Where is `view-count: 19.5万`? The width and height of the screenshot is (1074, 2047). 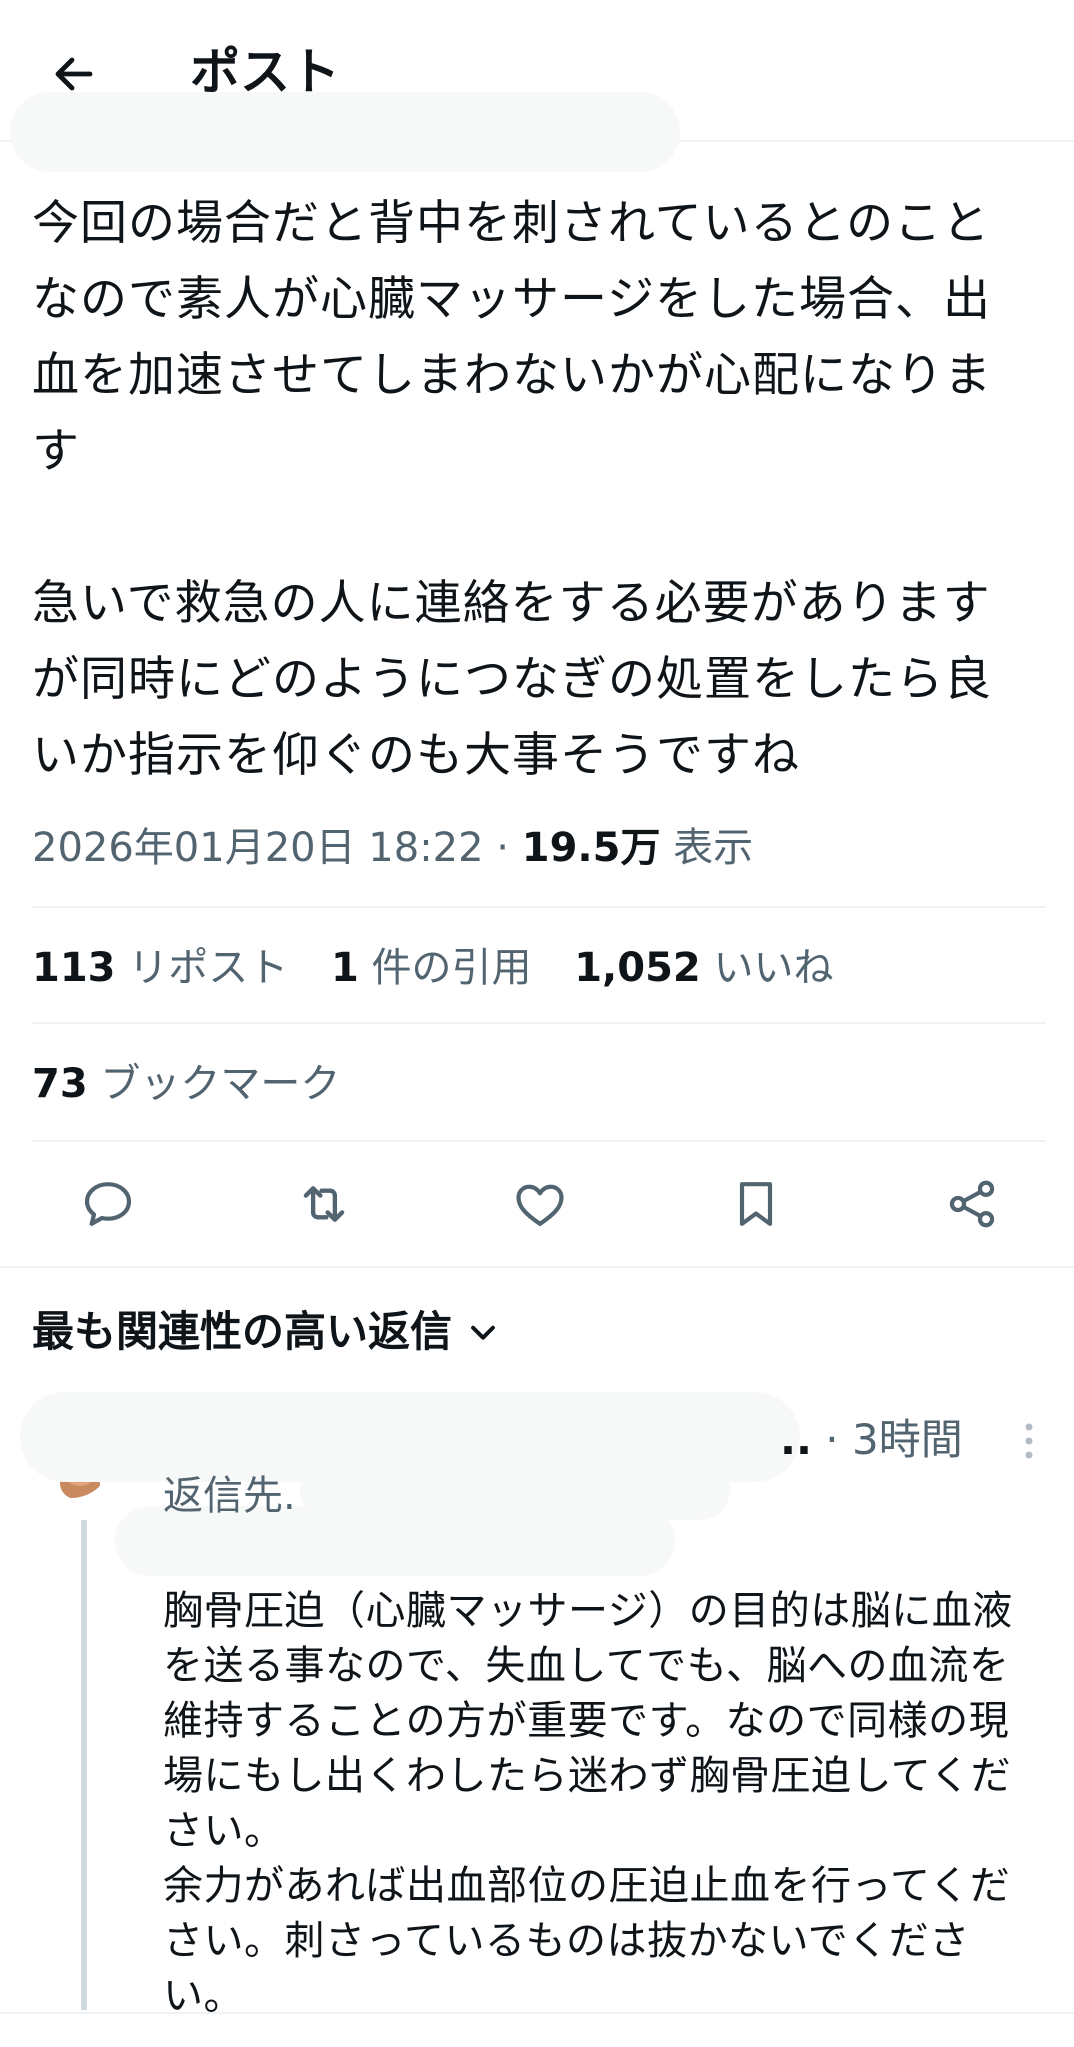
view-count: 19.5万 is located at coordinates (591, 848).